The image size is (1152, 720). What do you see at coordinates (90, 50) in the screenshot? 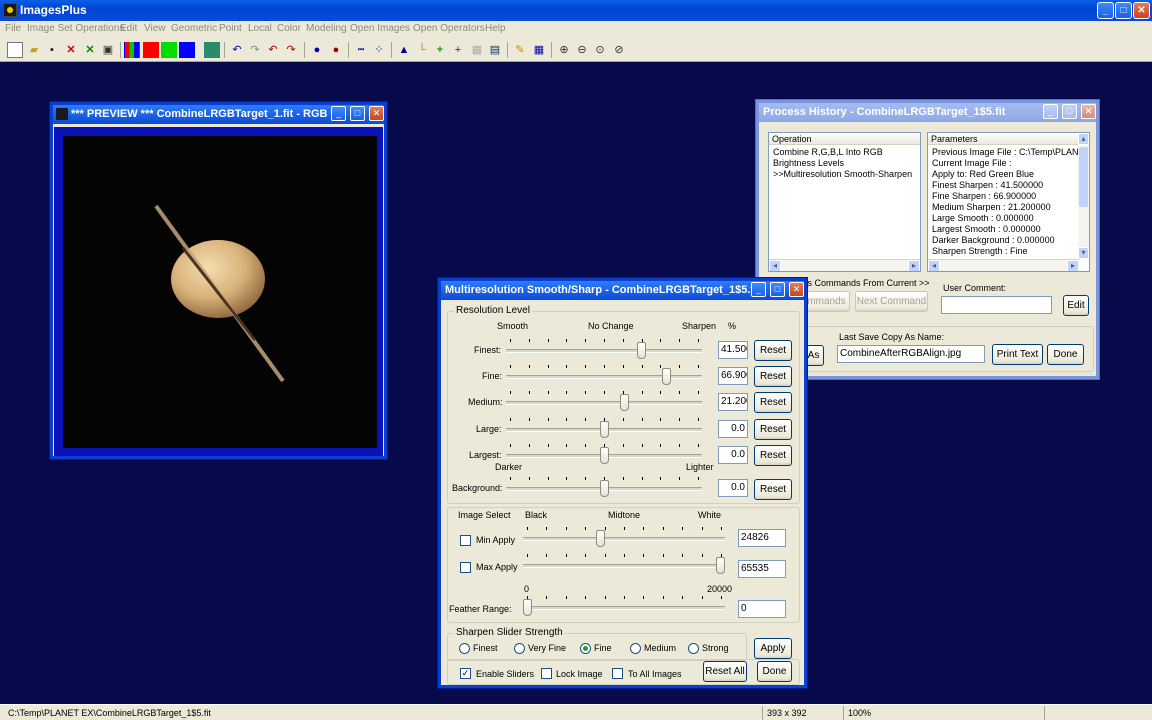
I see `close-all-icon: ✕` at bounding box center [90, 50].